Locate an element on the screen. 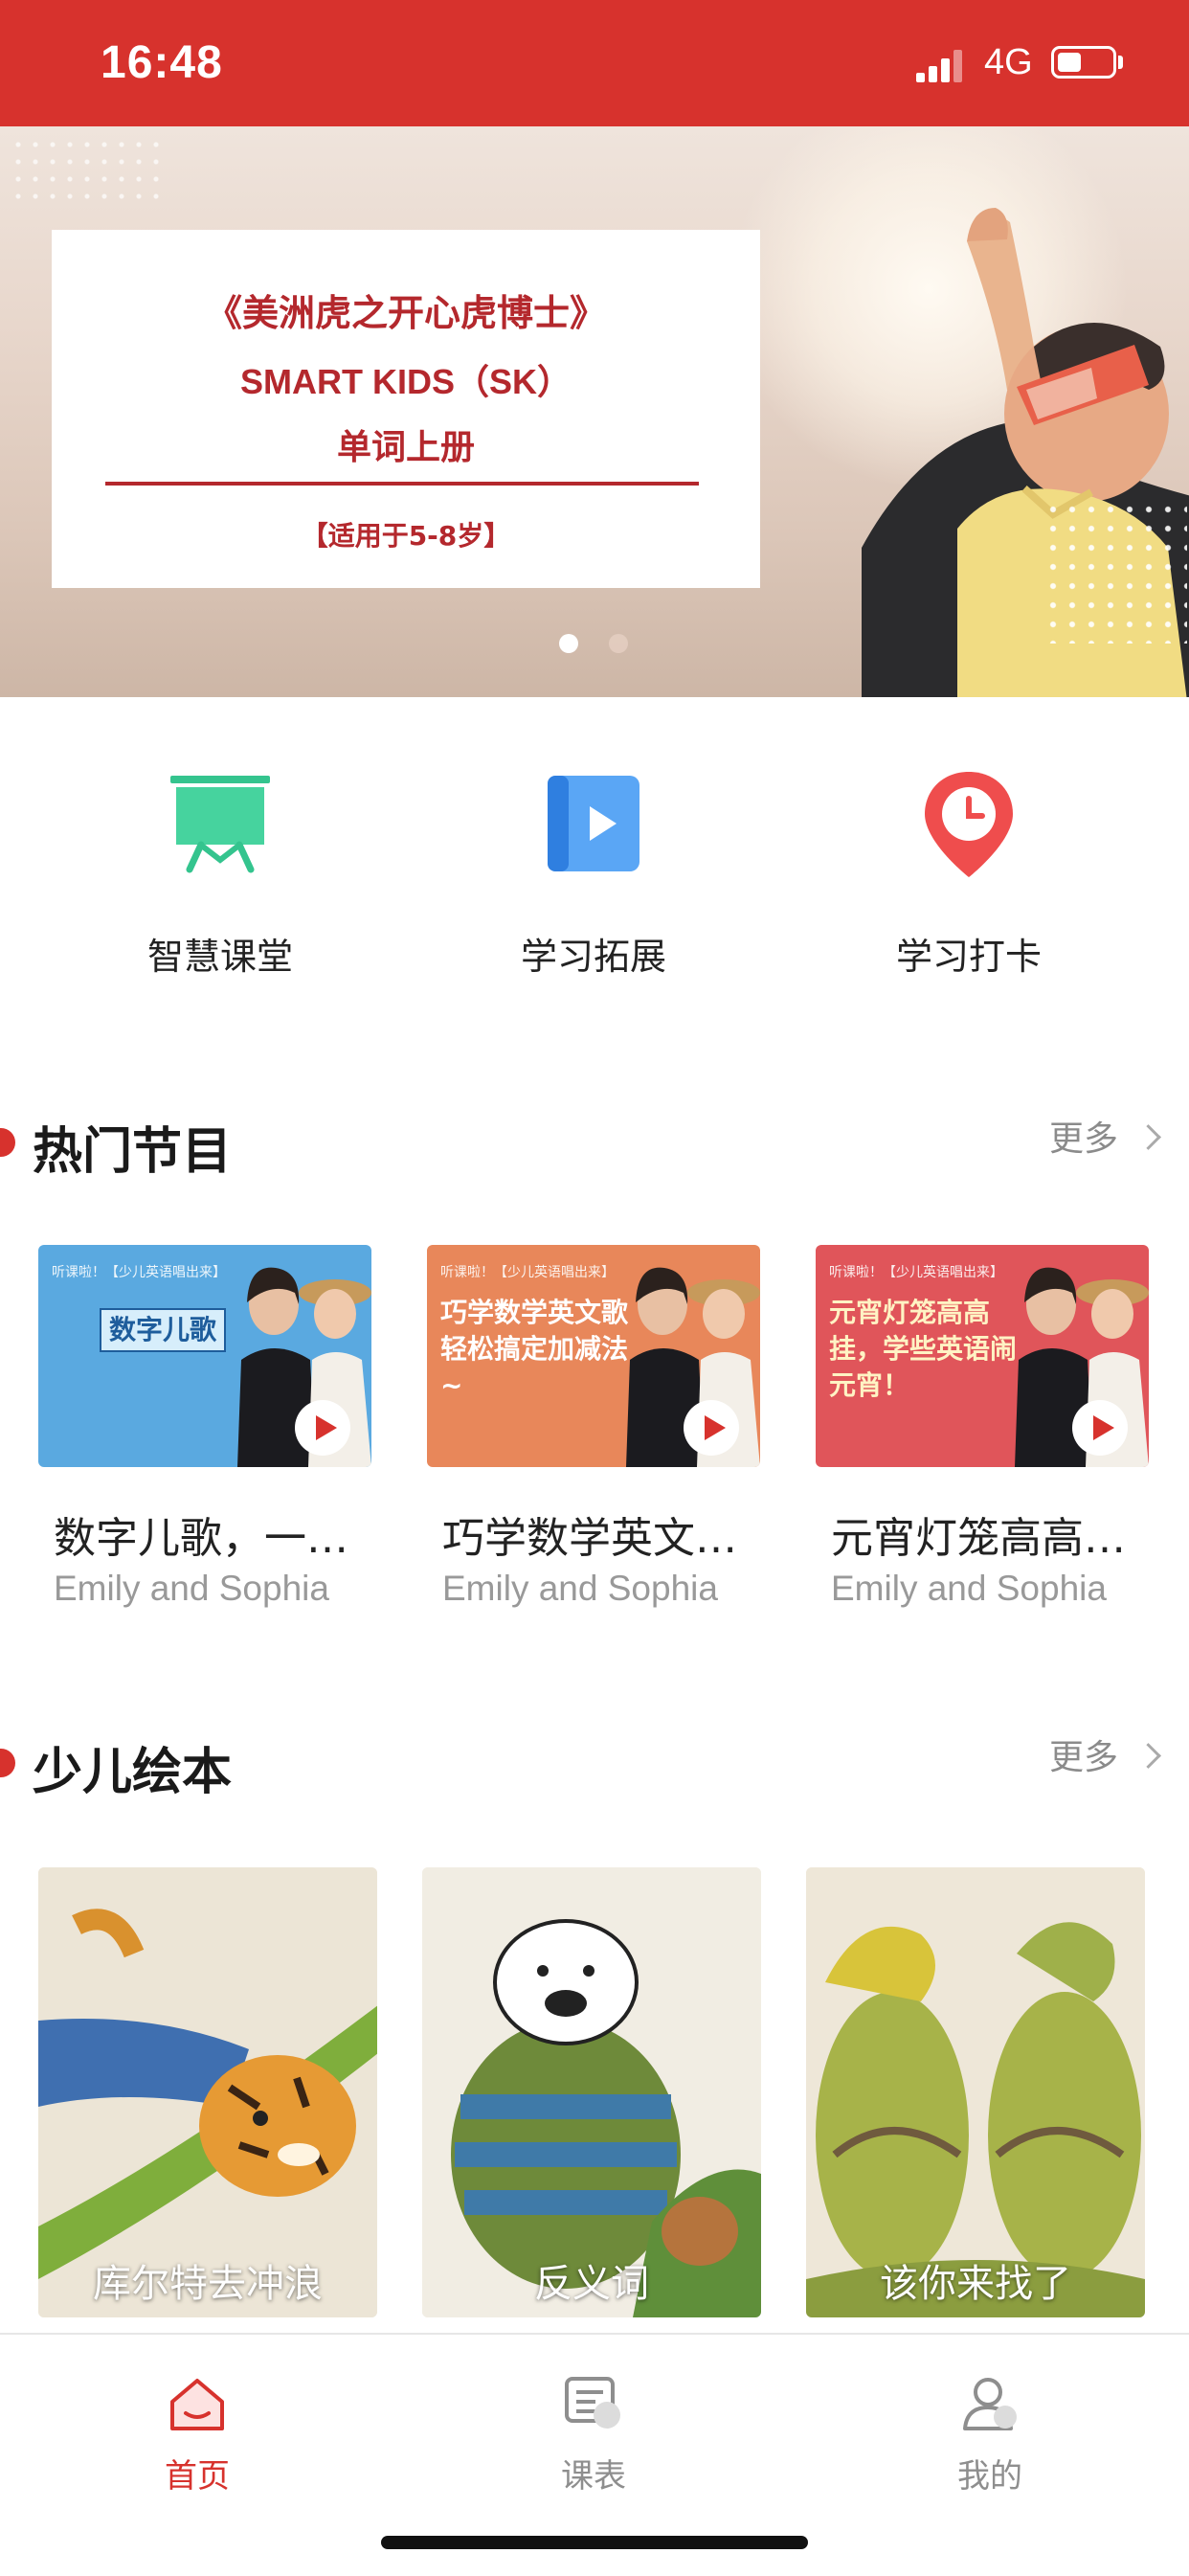  status-time: 16:48 is located at coordinates (162, 62).